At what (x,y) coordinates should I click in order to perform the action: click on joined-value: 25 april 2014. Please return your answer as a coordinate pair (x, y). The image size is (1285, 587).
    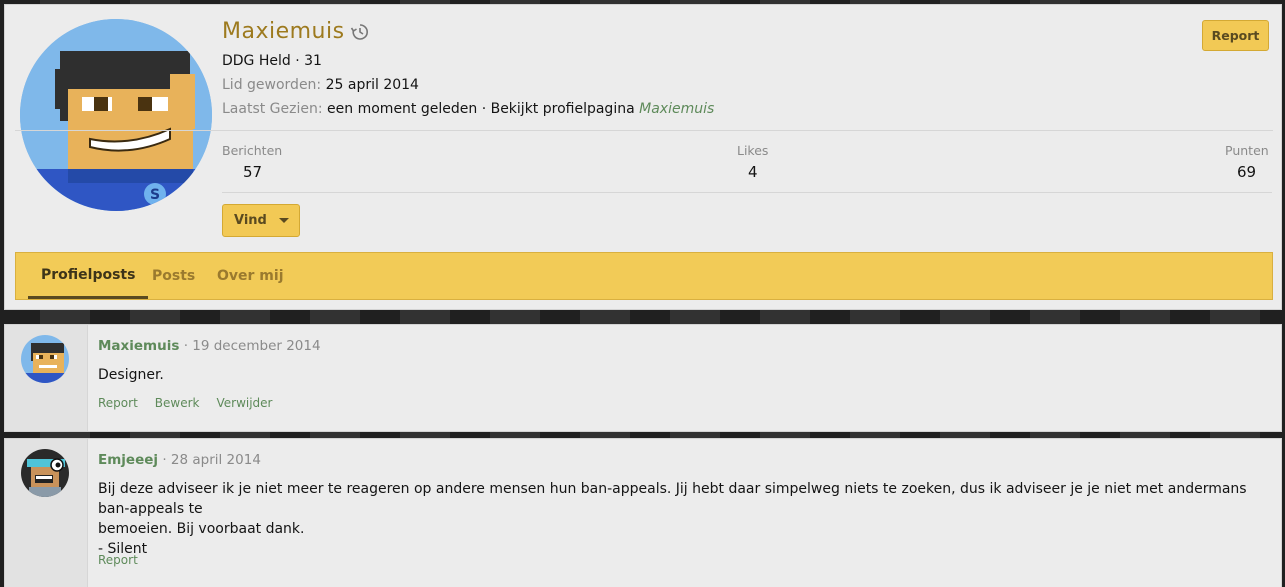
    Looking at the image, I should click on (372, 85).